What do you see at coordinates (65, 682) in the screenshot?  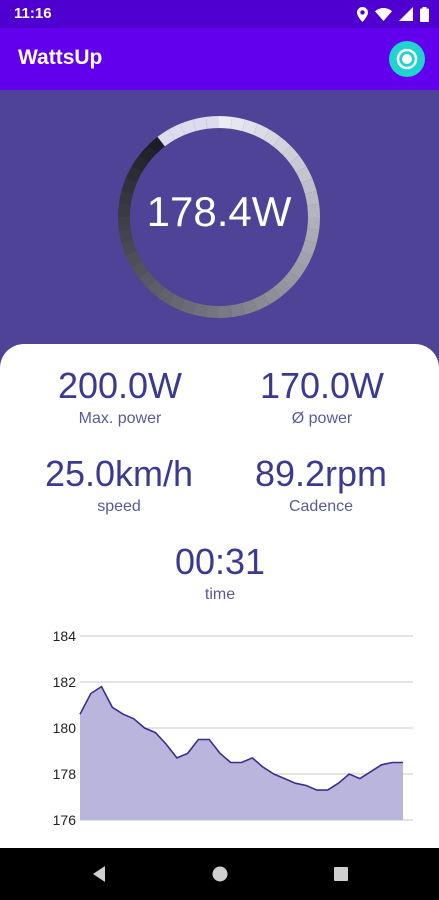 I see `chart-y-tick-label: 182` at bounding box center [65, 682].